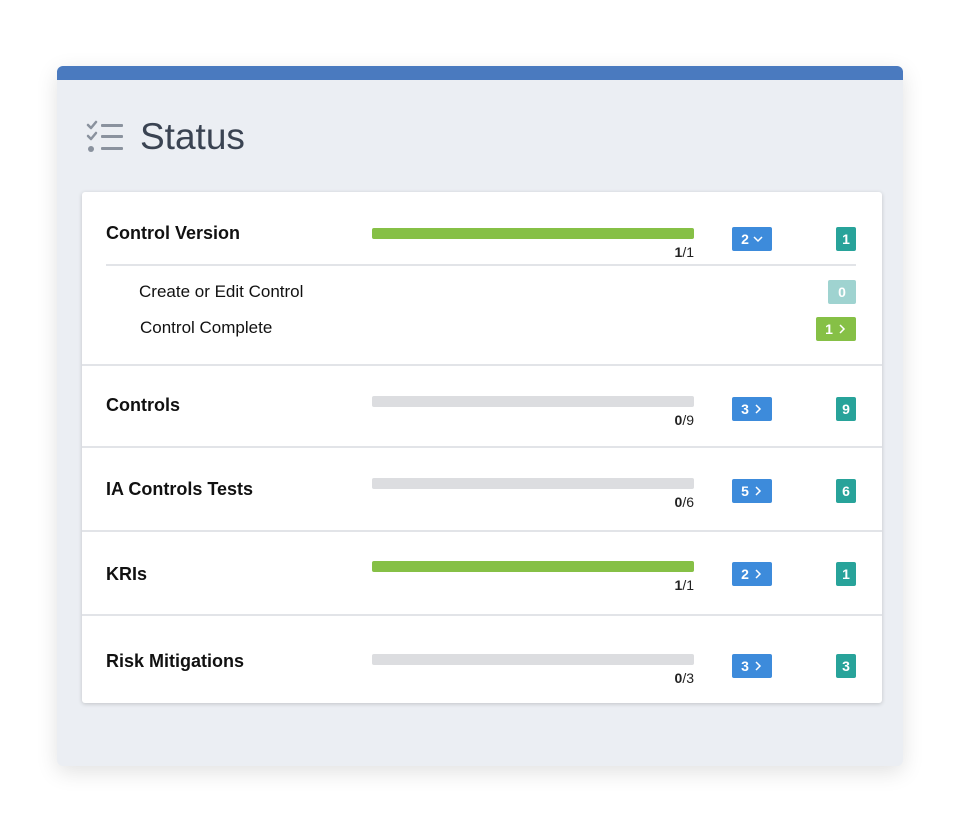 This screenshot has height=830, width=960. What do you see at coordinates (684, 502) in the screenshot?
I see `progress-count: 0/6` at bounding box center [684, 502].